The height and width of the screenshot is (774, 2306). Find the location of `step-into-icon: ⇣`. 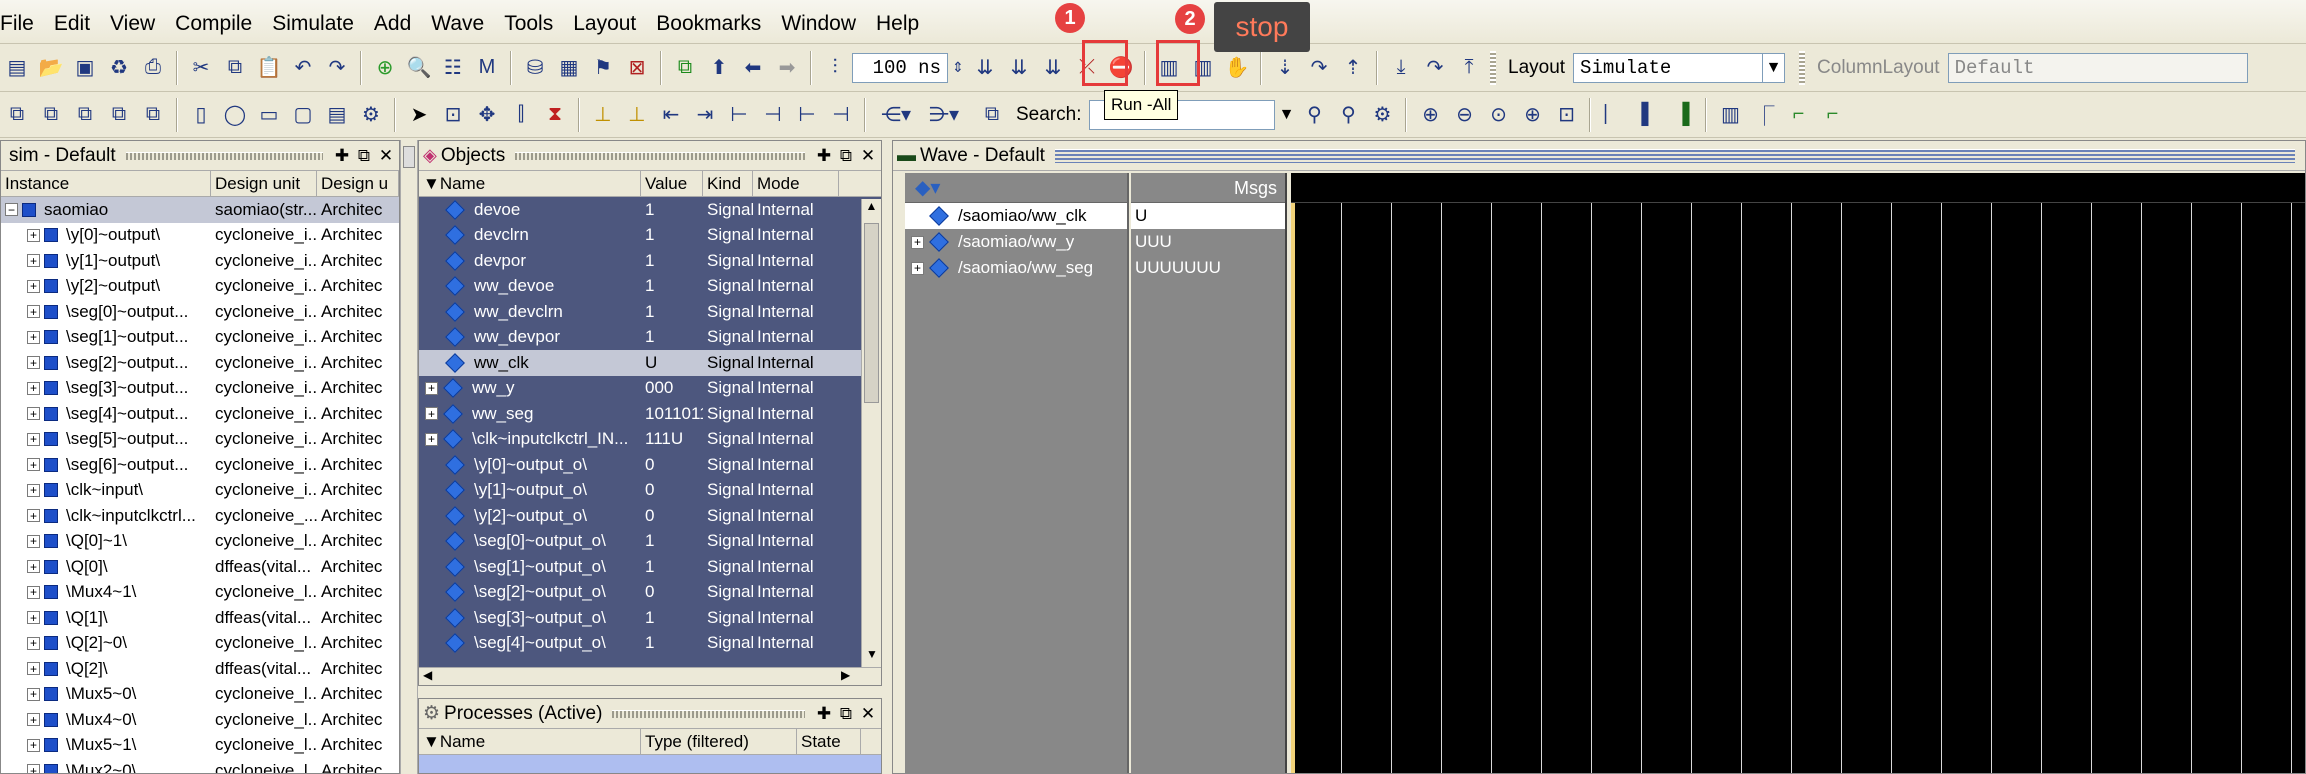

step-into-icon: ⇣ is located at coordinates (1285, 68).